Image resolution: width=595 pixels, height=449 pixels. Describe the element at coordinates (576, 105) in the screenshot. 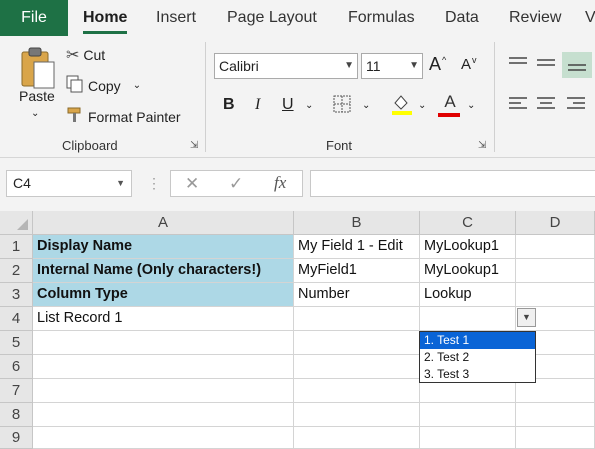

I see `align-right-icon` at that location.